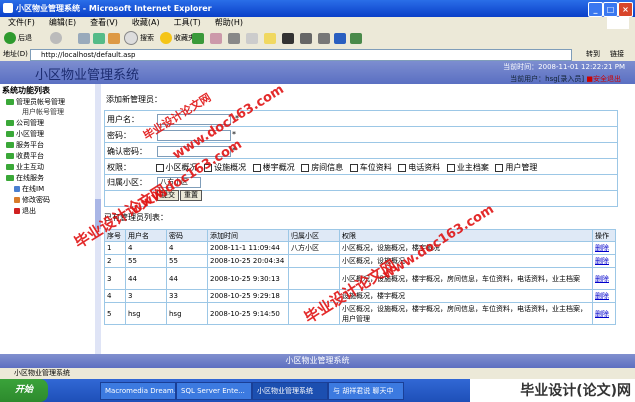 Image resolution: width=635 pixels, height=402 pixels. I want to click on sidebar-item-company: 公司管理, so click(25, 123).